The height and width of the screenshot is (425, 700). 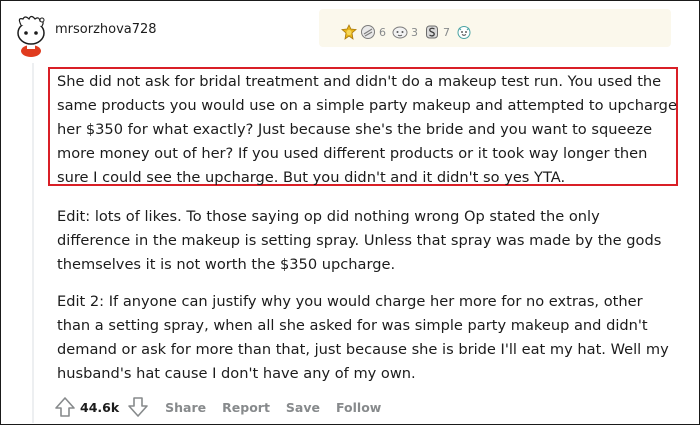 What do you see at coordinates (246, 407) in the screenshot?
I see `report-button: Report` at bounding box center [246, 407].